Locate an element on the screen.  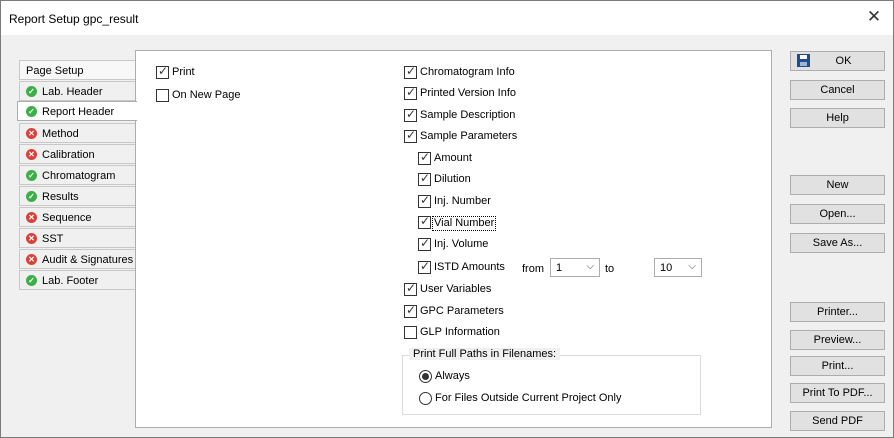
close-icon: ✕ is located at coordinates (874, 17).